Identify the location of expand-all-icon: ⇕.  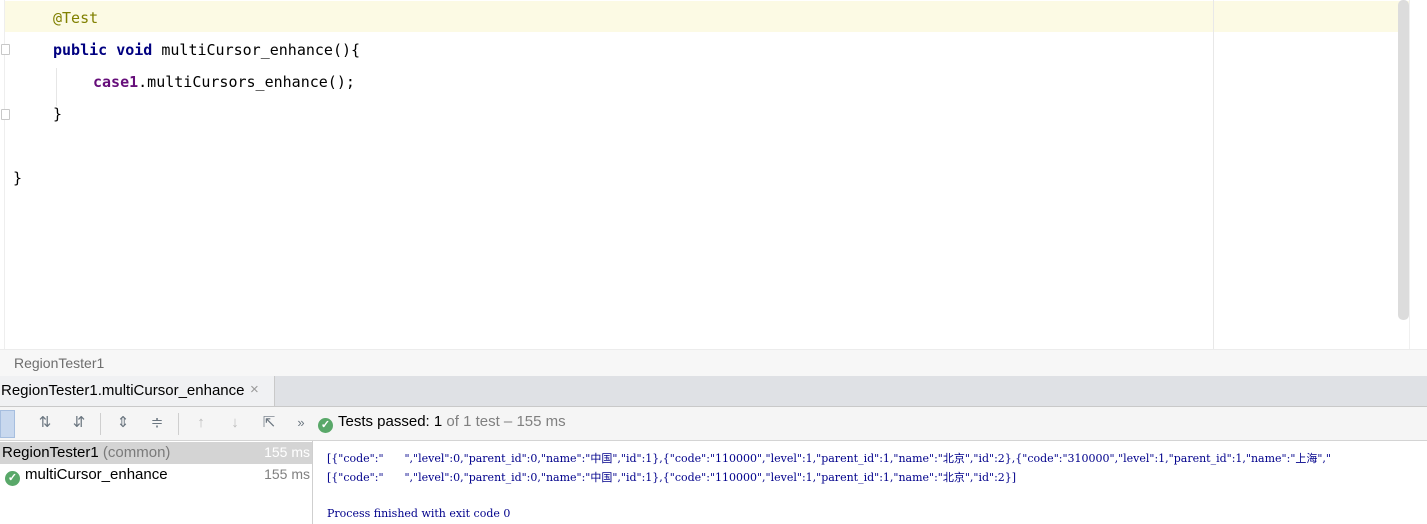
(123, 423).